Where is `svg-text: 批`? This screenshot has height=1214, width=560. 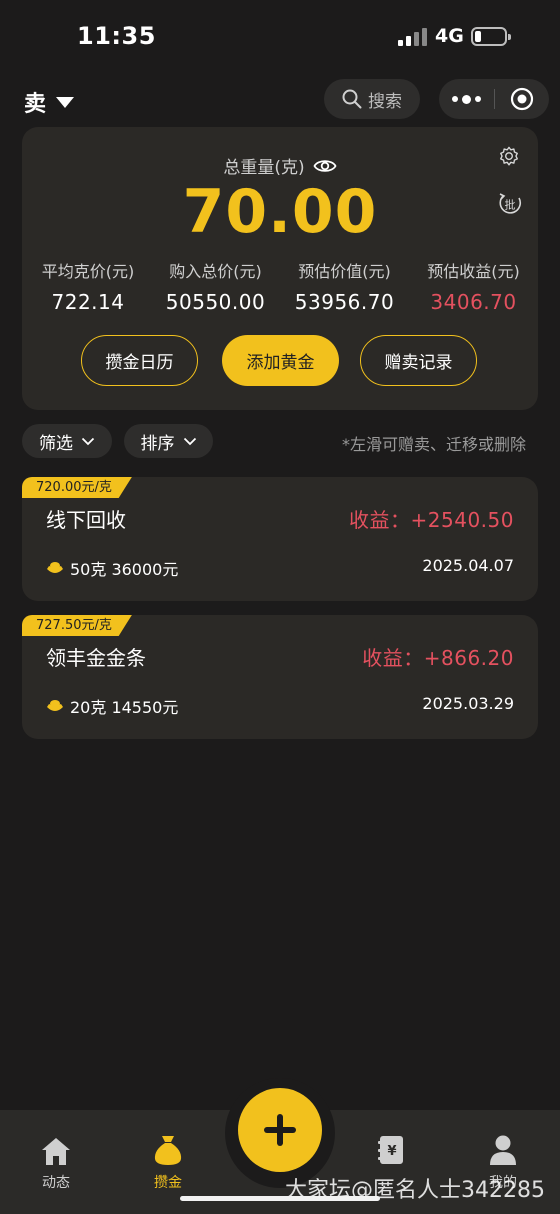 svg-text: 批 is located at coordinates (510, 205).